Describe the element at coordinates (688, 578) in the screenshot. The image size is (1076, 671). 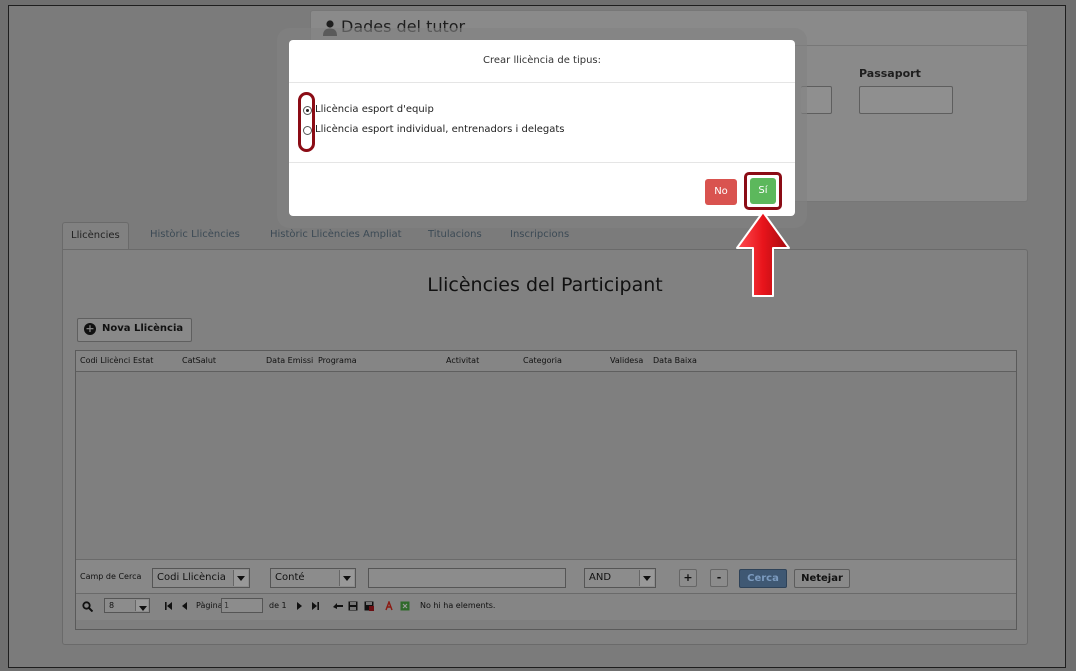
I see `add-condition-button: +` at that location.